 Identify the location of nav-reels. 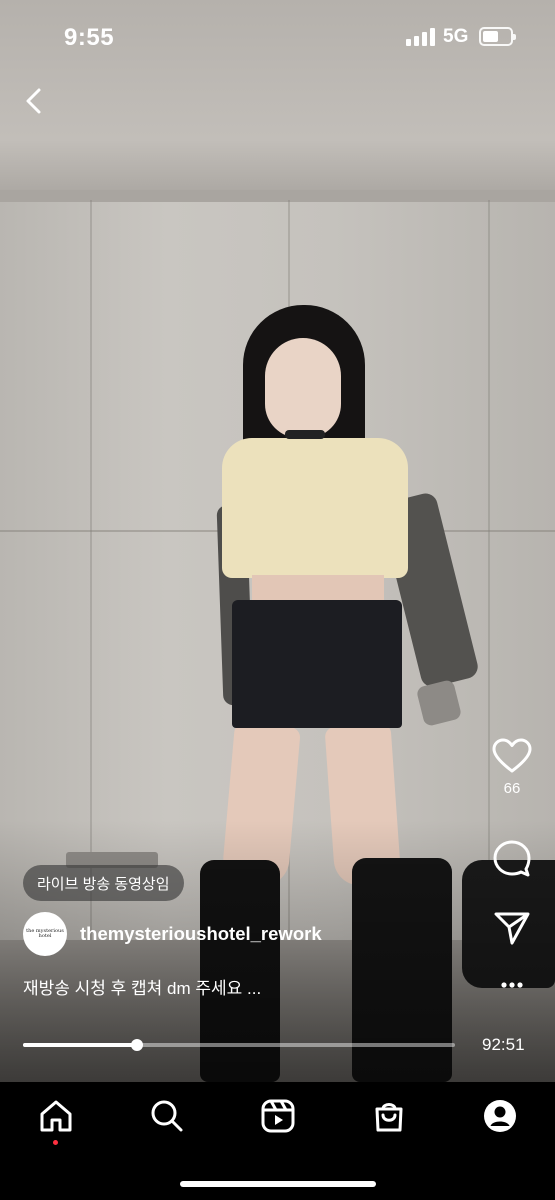
(278, 1116).